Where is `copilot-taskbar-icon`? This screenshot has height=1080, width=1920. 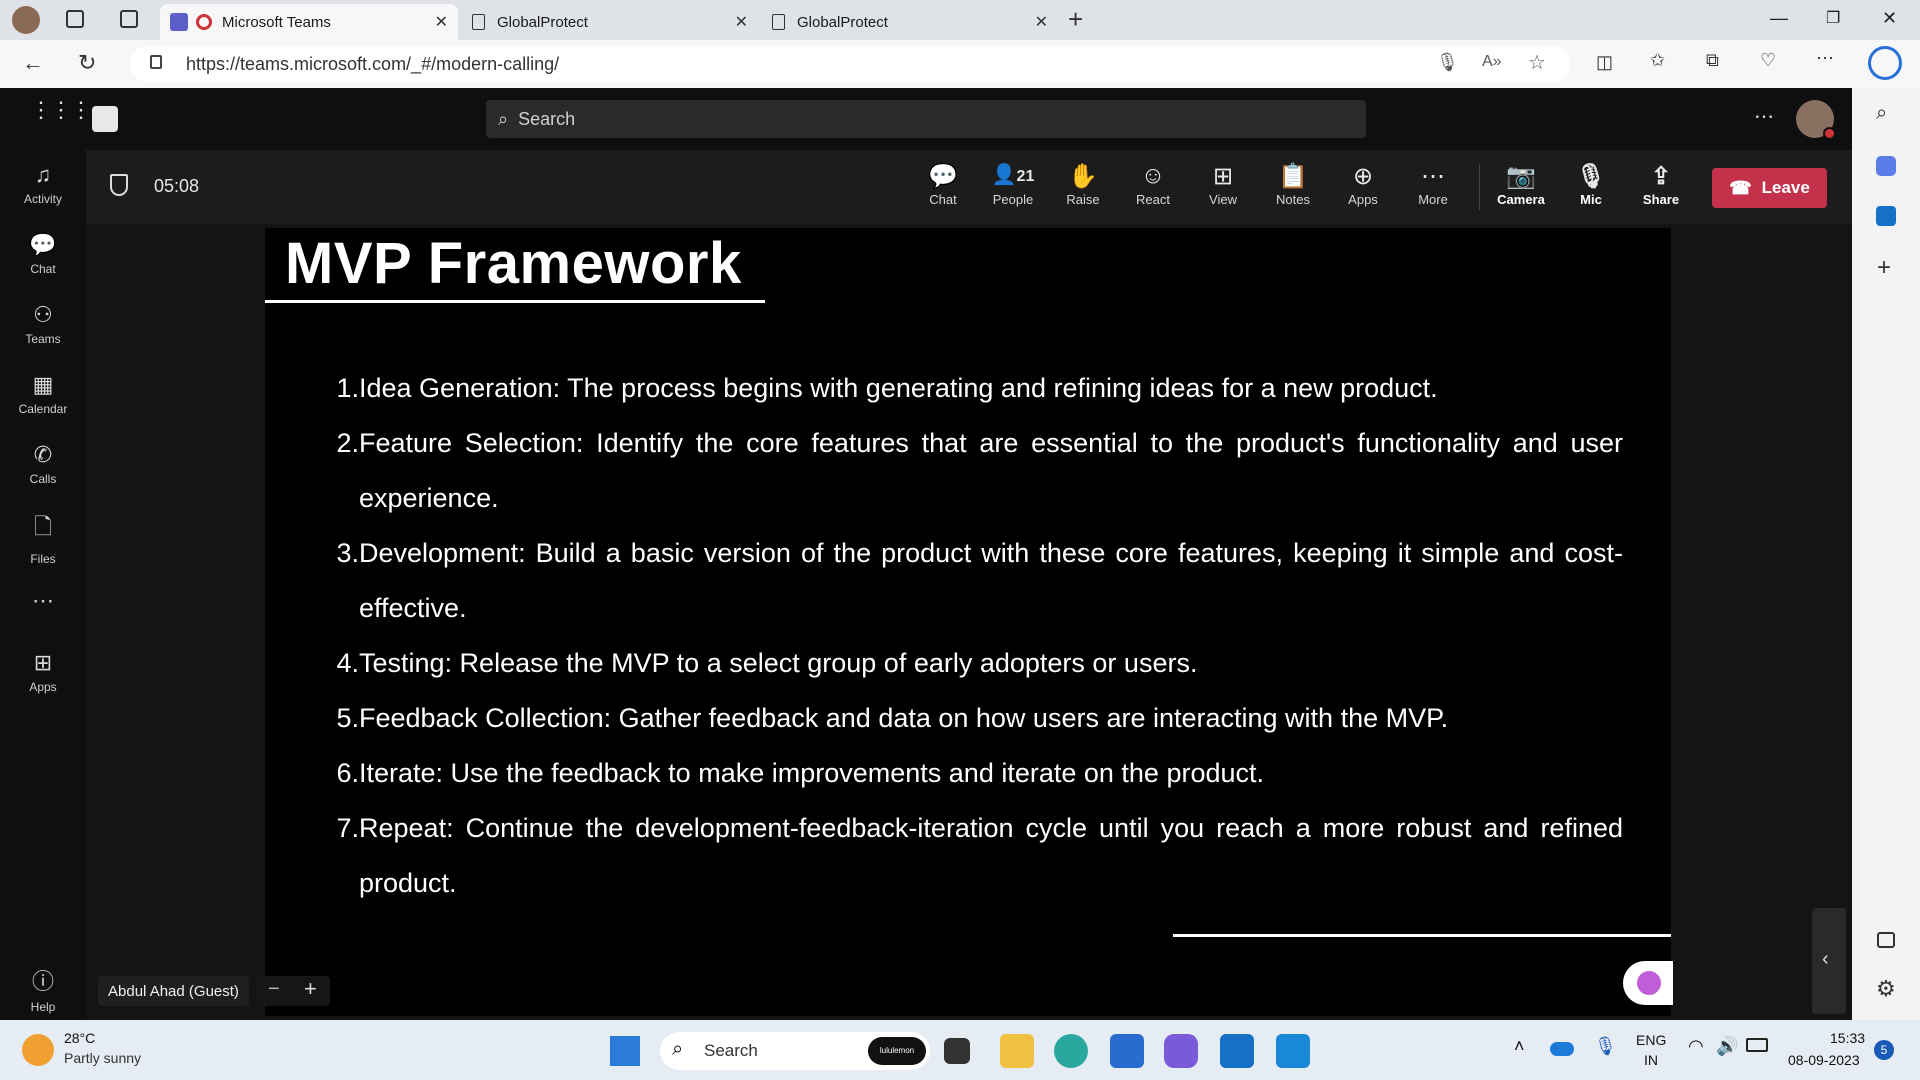 copilot-taskbar-icon is located at coordinates (1181, 1051).